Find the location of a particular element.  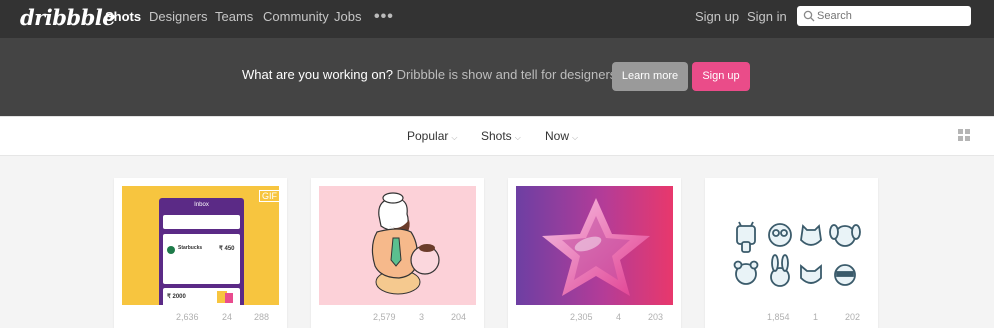

filter-popular: Popular ⌵ is located at coordinates (432, 136).